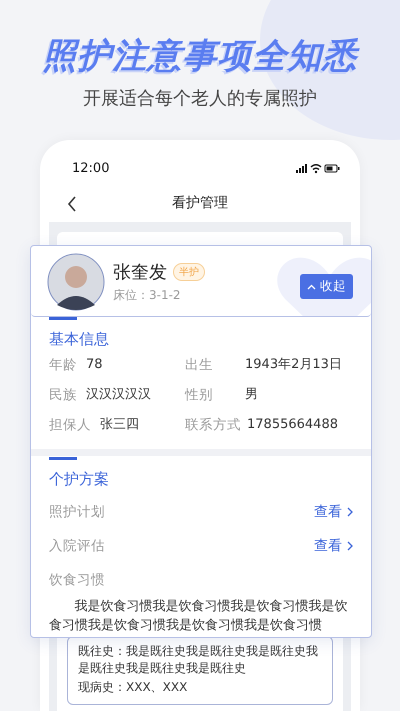 Image resolution: width=400 pixels, height=711 pixels. I want to click on plan-label: 入院评估, so click(77, 546).